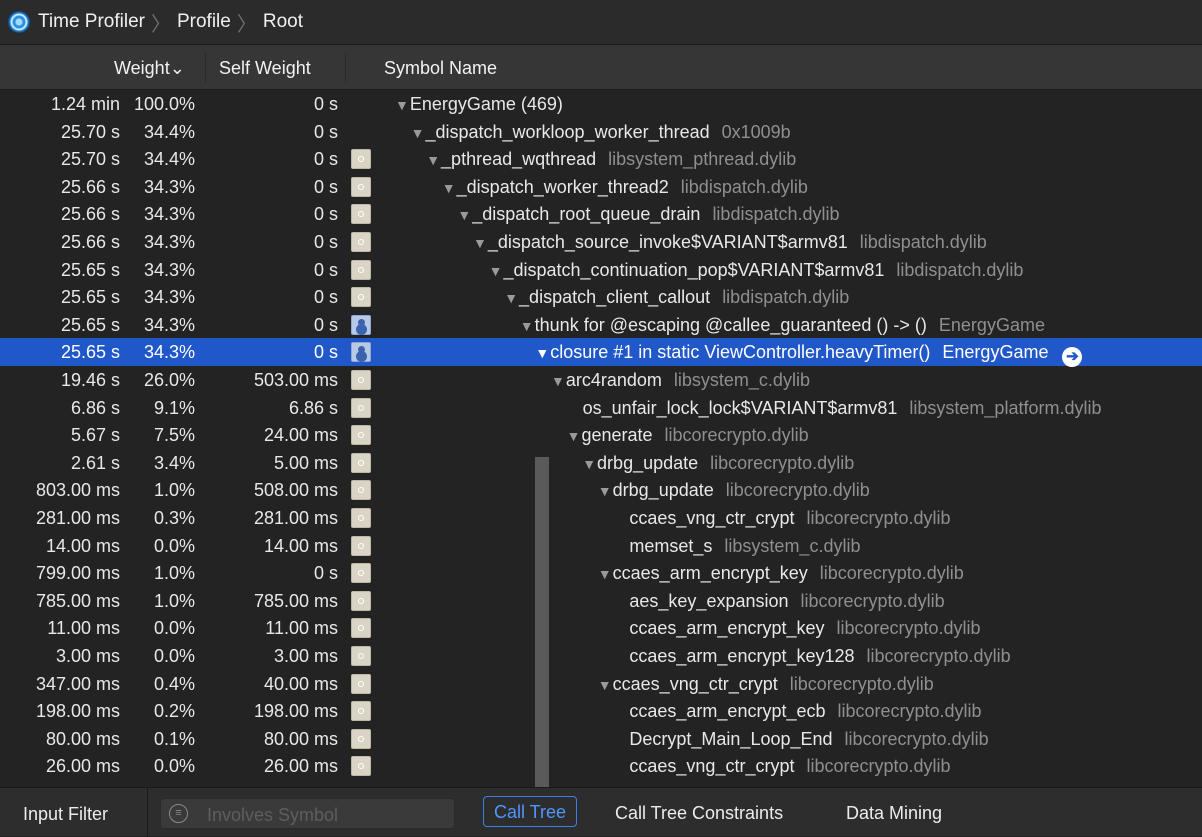 The width and height of the screenshot is (1202, 837). What do you see at coordinates (1072, 357) in the screenshot?
I see `go-to-source-icon: ➔` at bounding box center [1072, 357].